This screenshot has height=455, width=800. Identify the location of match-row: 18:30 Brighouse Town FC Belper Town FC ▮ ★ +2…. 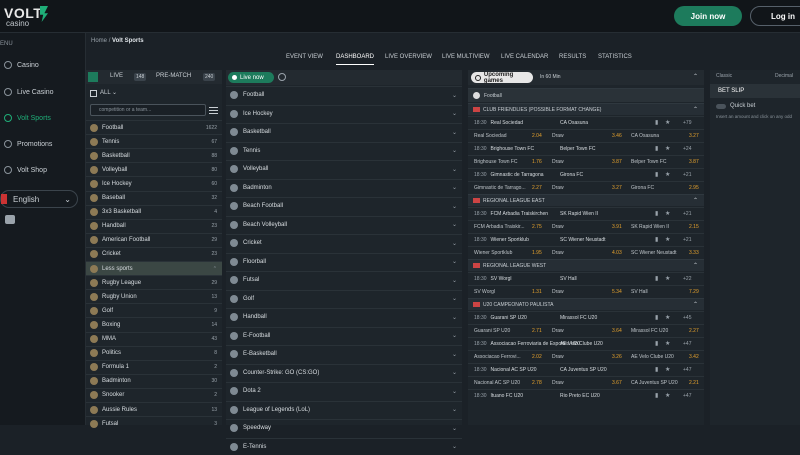
(586, 148).